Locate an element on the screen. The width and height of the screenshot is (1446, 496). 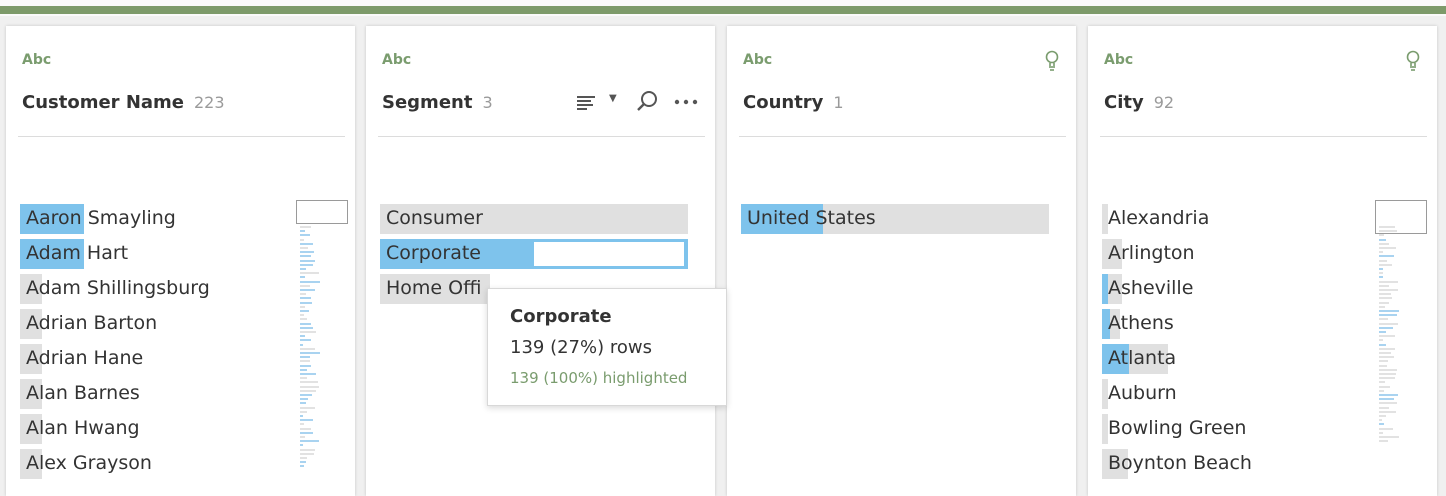
value-label: Home Offi is located at coordinates (434, 288).